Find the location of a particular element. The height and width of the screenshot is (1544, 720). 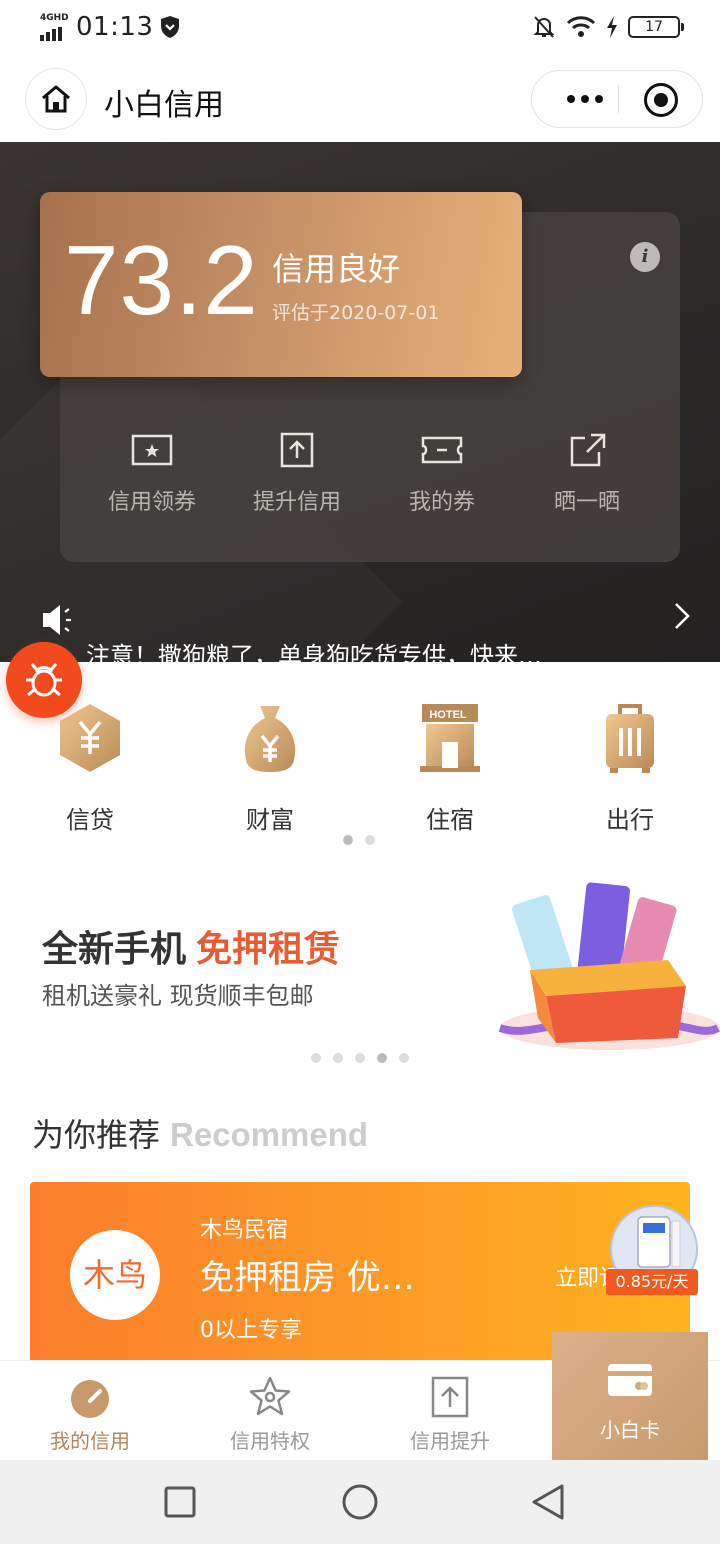

category-travel: 出行 is located at coordinates (630, 767).